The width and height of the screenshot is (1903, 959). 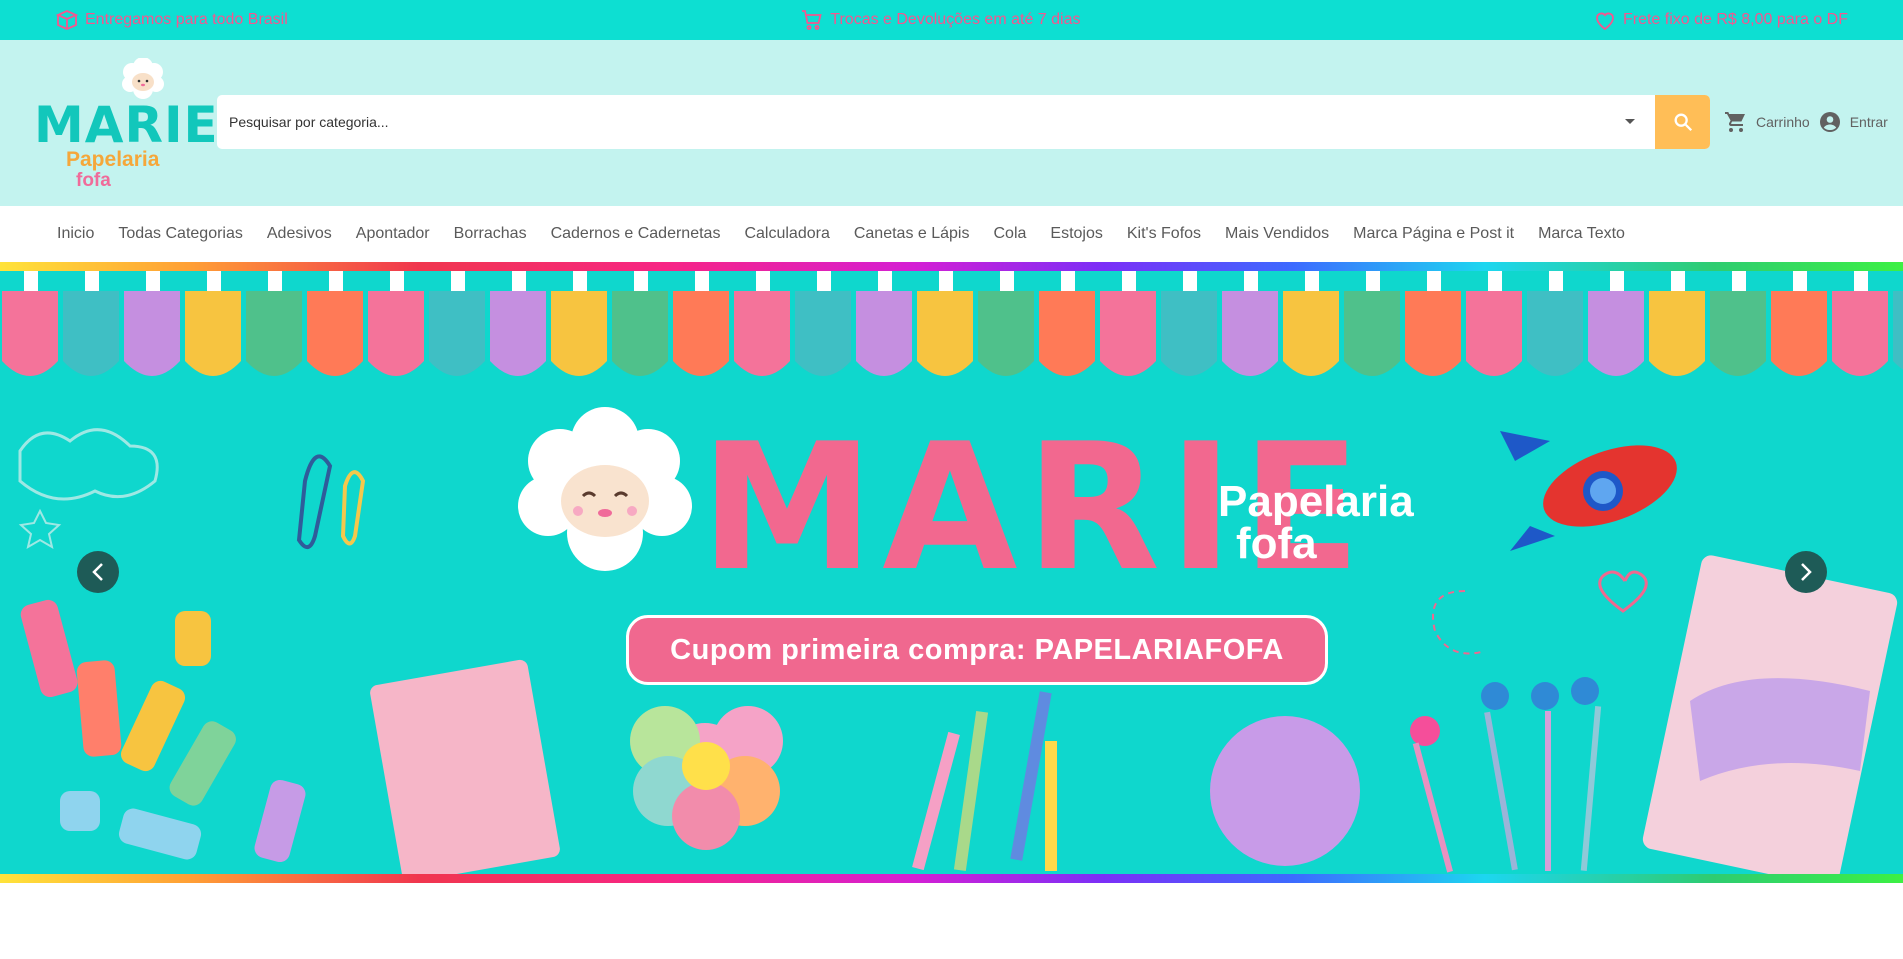 I want to click on info-shipping-label: Frete fixo de R$ 8,00 para o DF, so click(x=1735, y=19).